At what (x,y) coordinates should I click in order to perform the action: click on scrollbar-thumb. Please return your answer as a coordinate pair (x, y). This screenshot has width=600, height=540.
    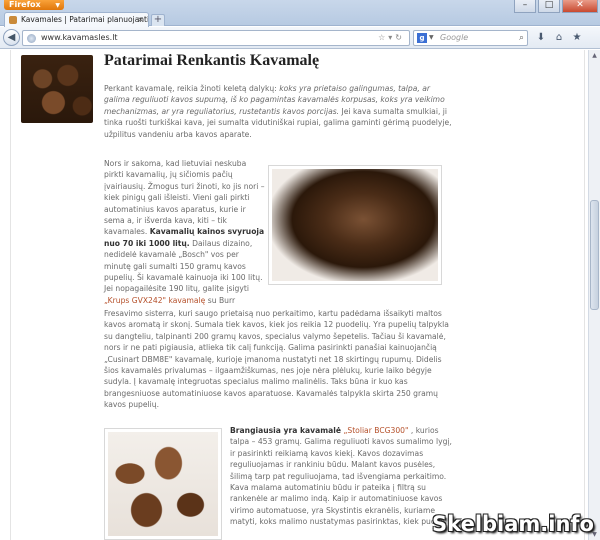
    Looking at the image, I should click on (594, 255).